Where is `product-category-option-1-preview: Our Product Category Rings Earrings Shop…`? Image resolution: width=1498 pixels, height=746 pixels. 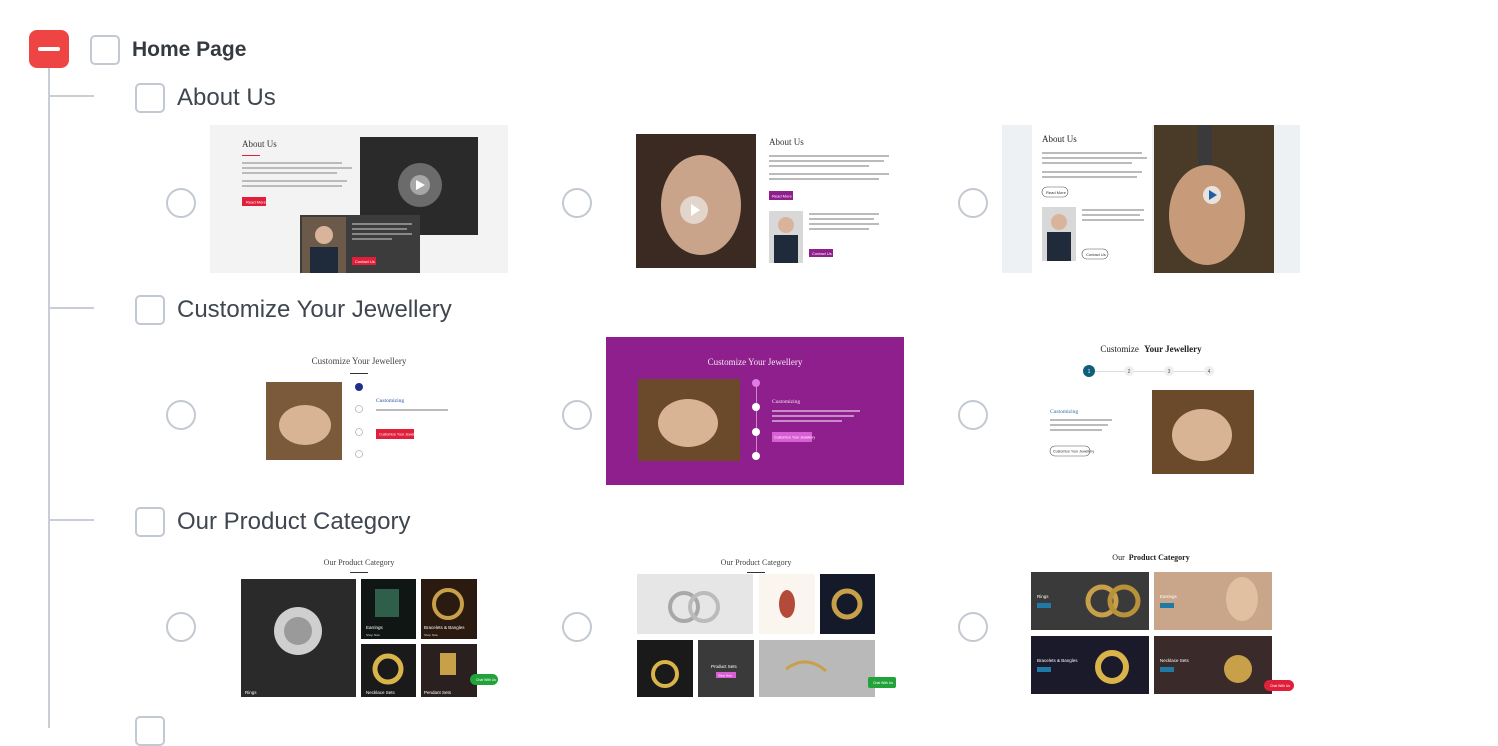
product-category-option-1-preview: Our Product Category Rings Earrings Shop… is located at coordinates (359, 623).